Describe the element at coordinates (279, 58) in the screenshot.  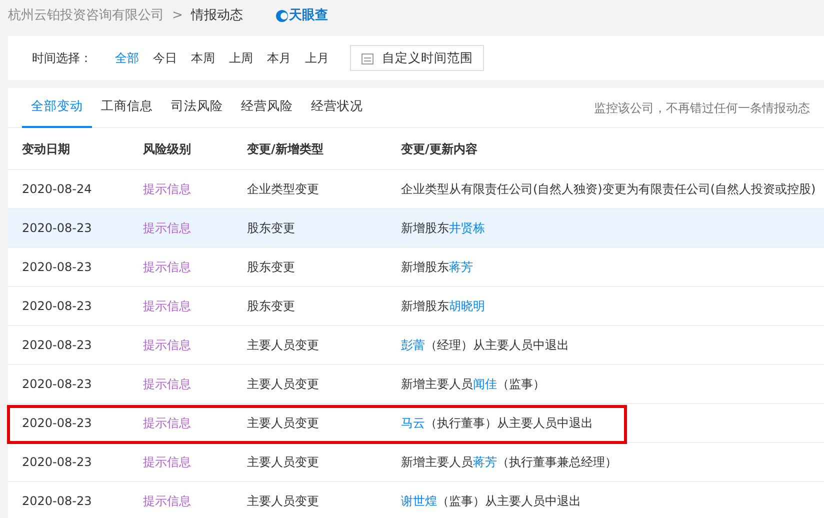
I see `time-option: 本月` at that location.